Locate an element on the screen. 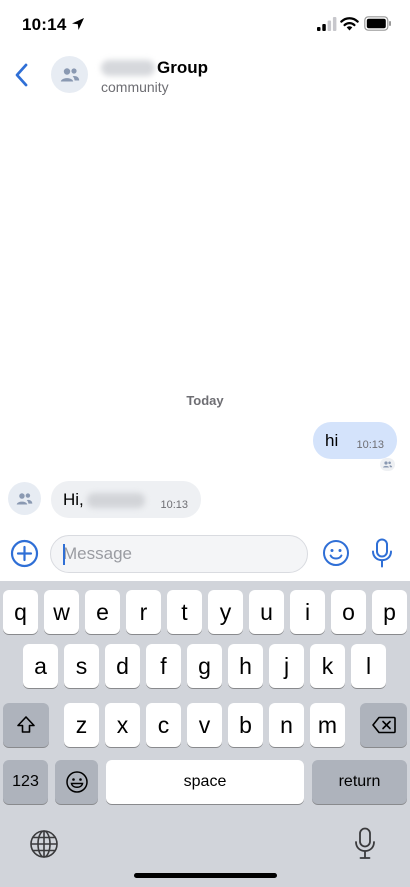 This screenshot has height=887, width=410. key-u: u is located at coordinates (266, 612).